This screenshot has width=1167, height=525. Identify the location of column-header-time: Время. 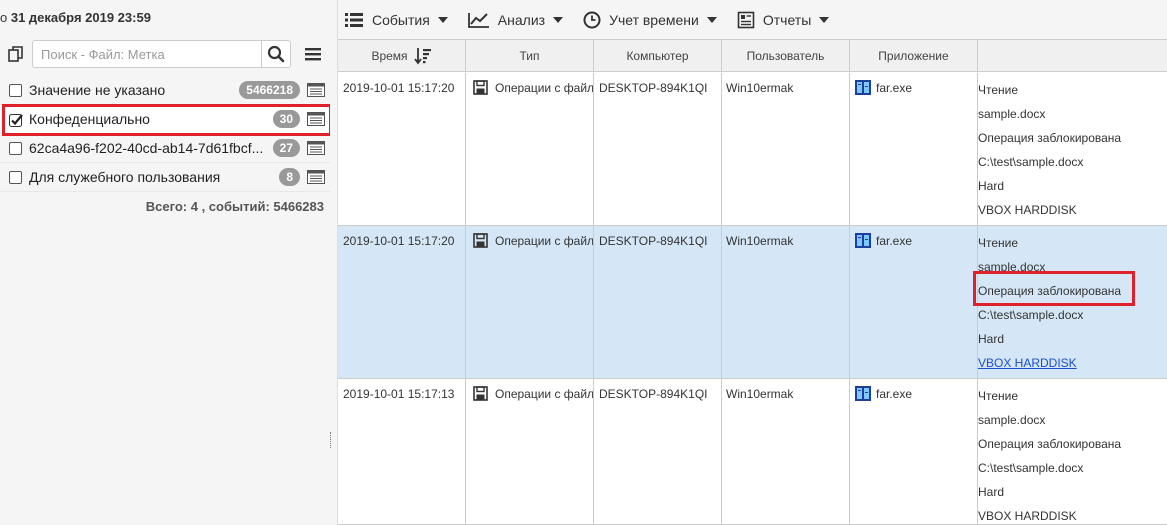
(402, 56).